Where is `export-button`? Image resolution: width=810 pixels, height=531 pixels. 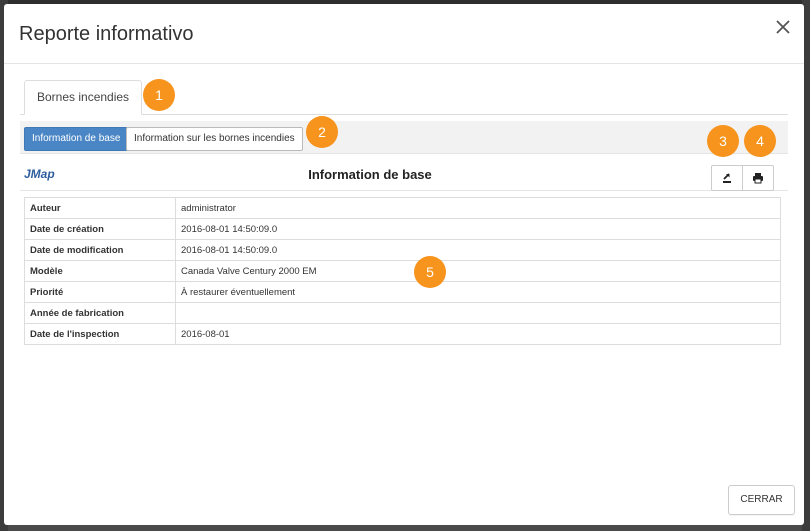 export-button is located at coordinates (727, 178).